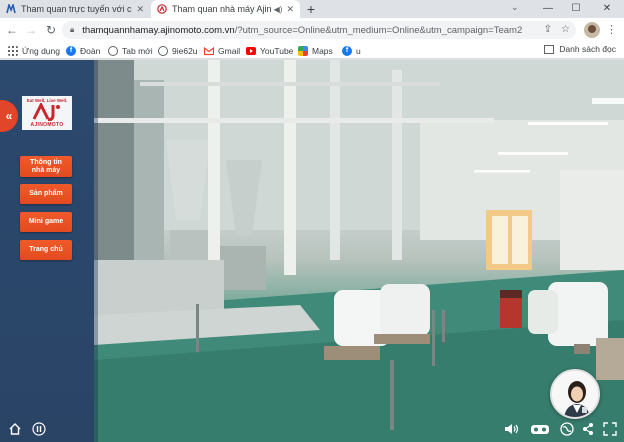 This screenshot has width=624, height=442. Describe the element at coordinates (548, 9) in the screenshot. I see `window-minimize-button: —` at that location.